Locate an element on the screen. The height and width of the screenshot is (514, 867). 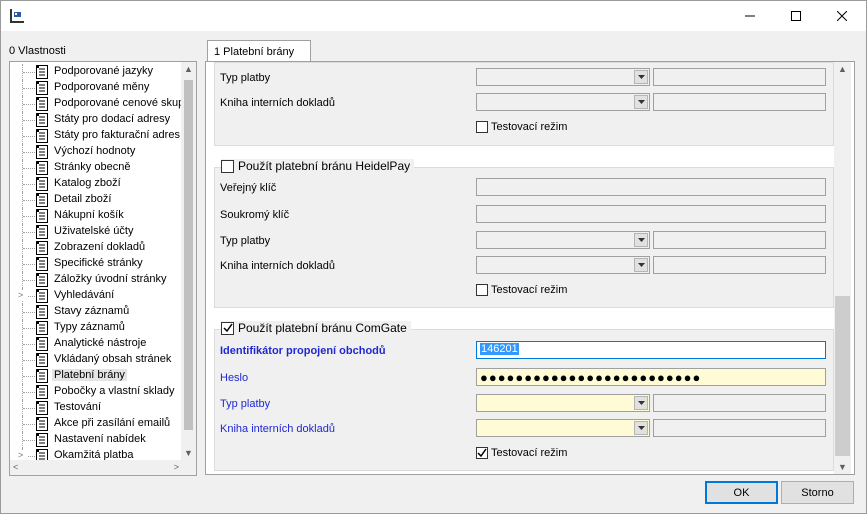
tree-item-label: Analytické nástroje is located at coordinates (100, 343).